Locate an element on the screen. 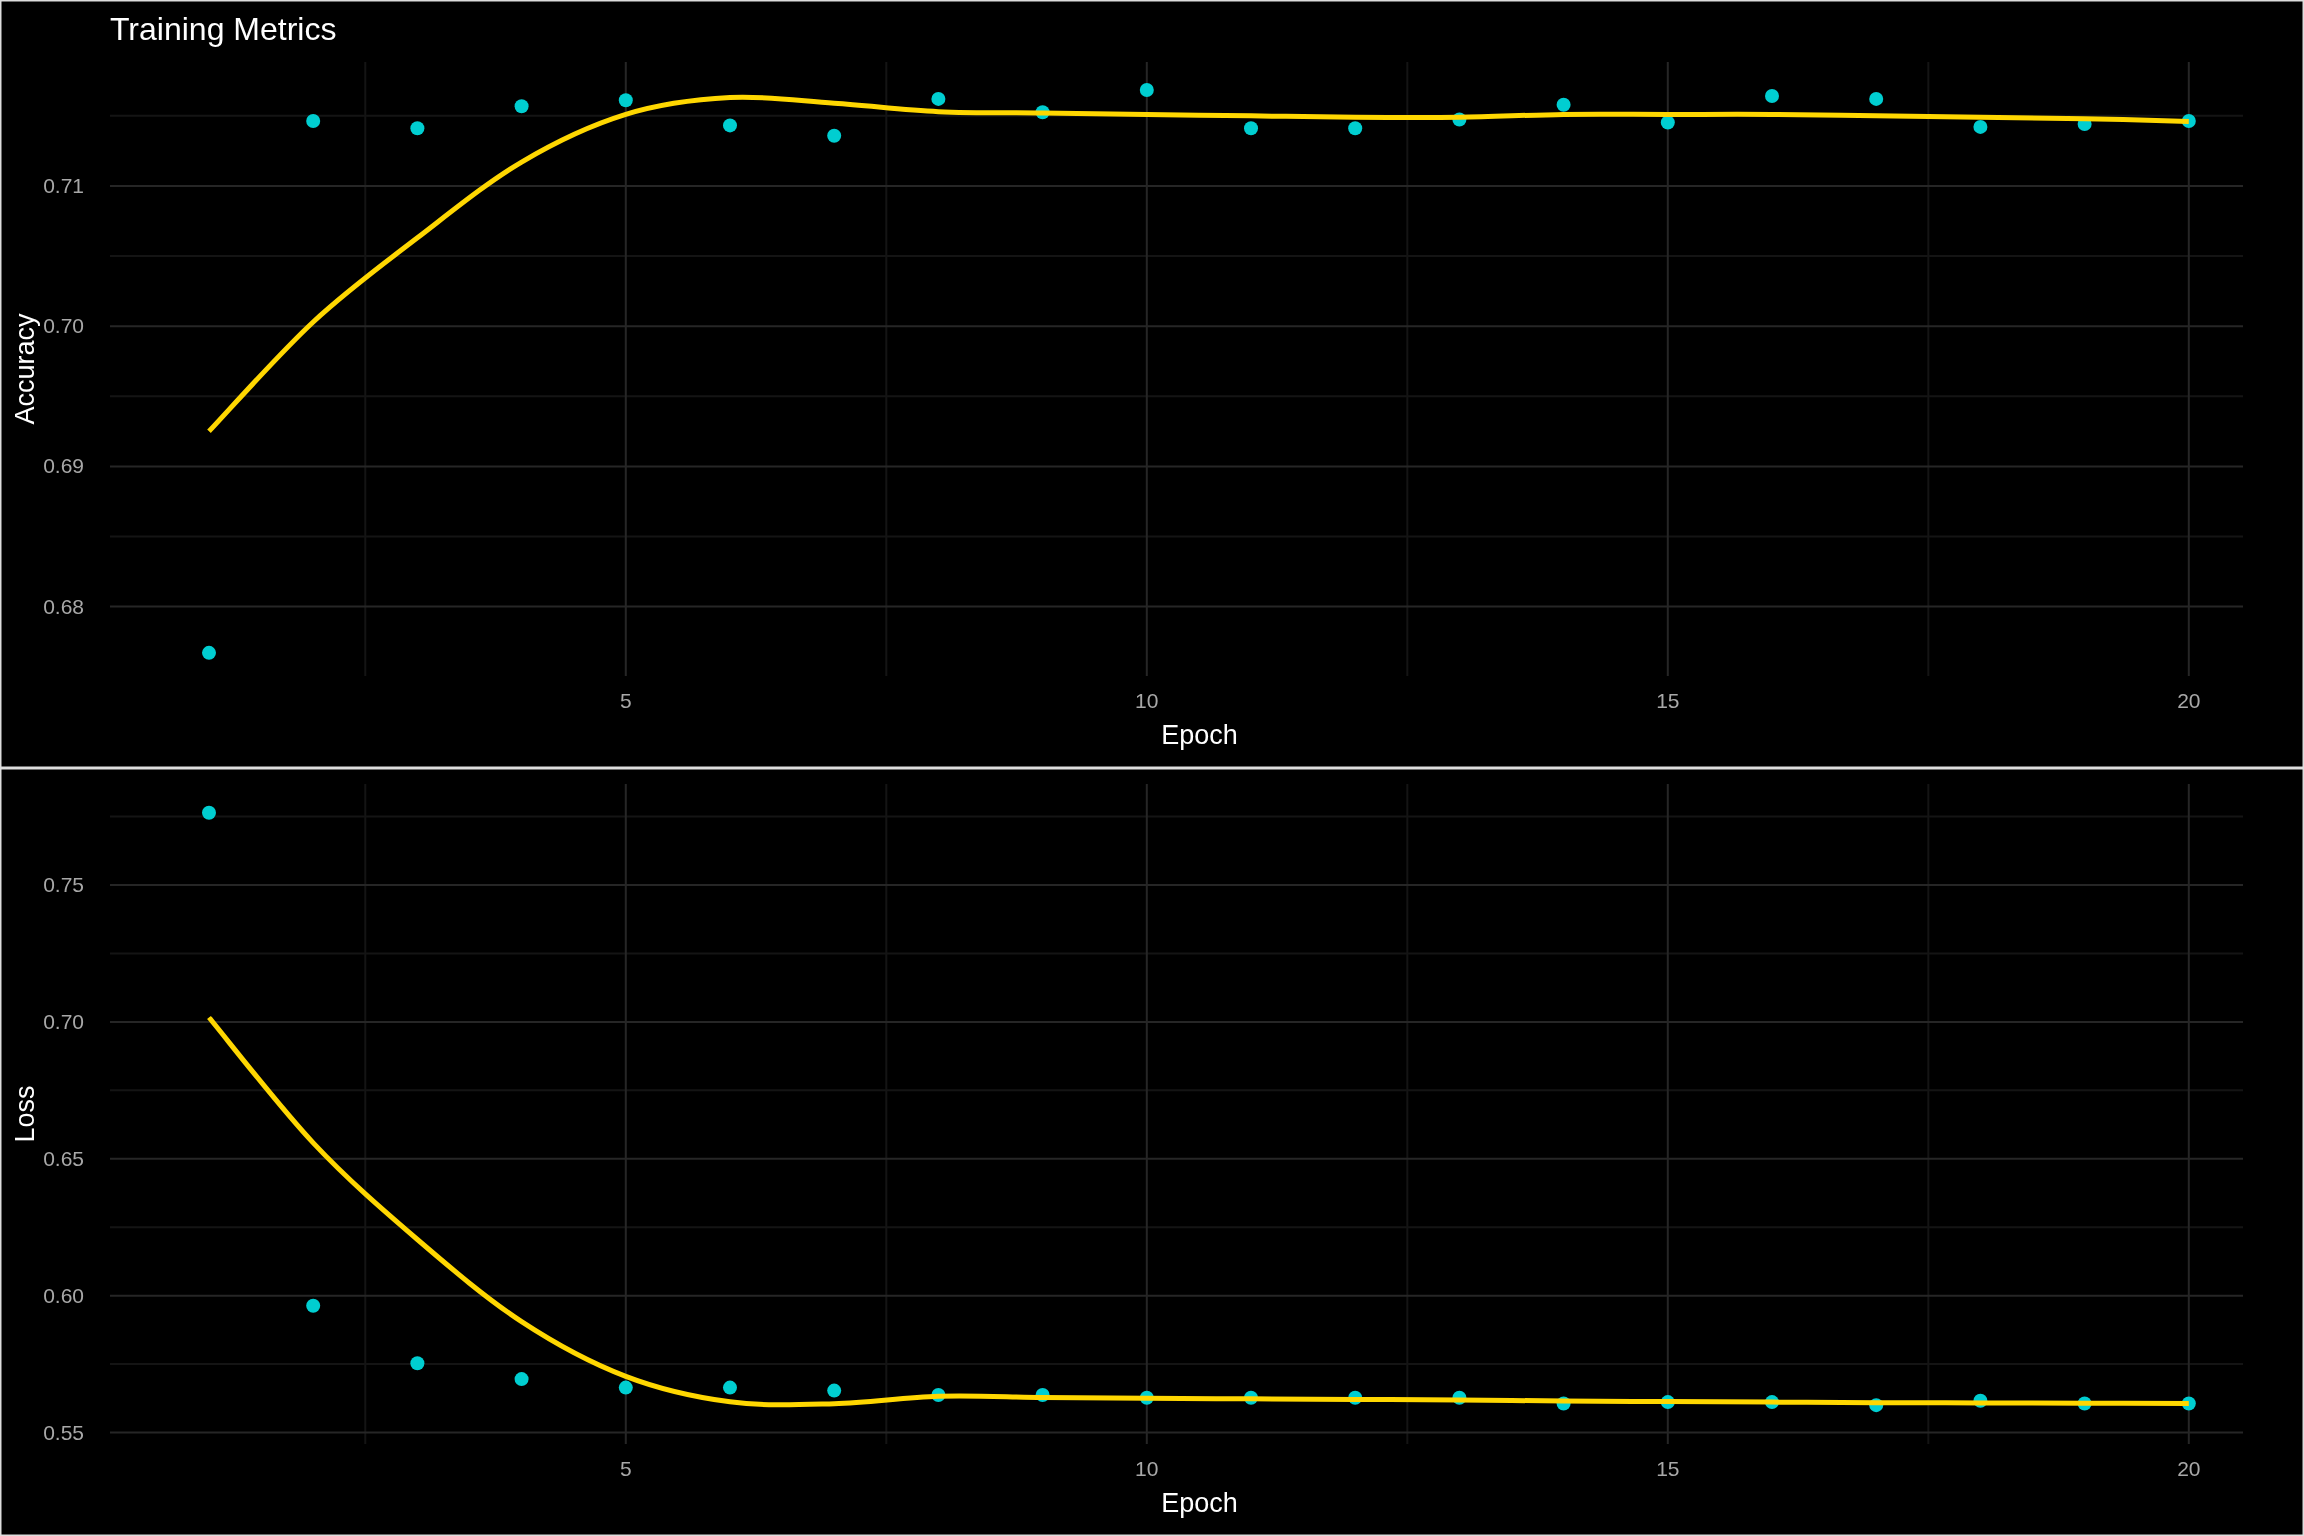  y-tick-label: 0.60 is located at coordinates (63, 1295).